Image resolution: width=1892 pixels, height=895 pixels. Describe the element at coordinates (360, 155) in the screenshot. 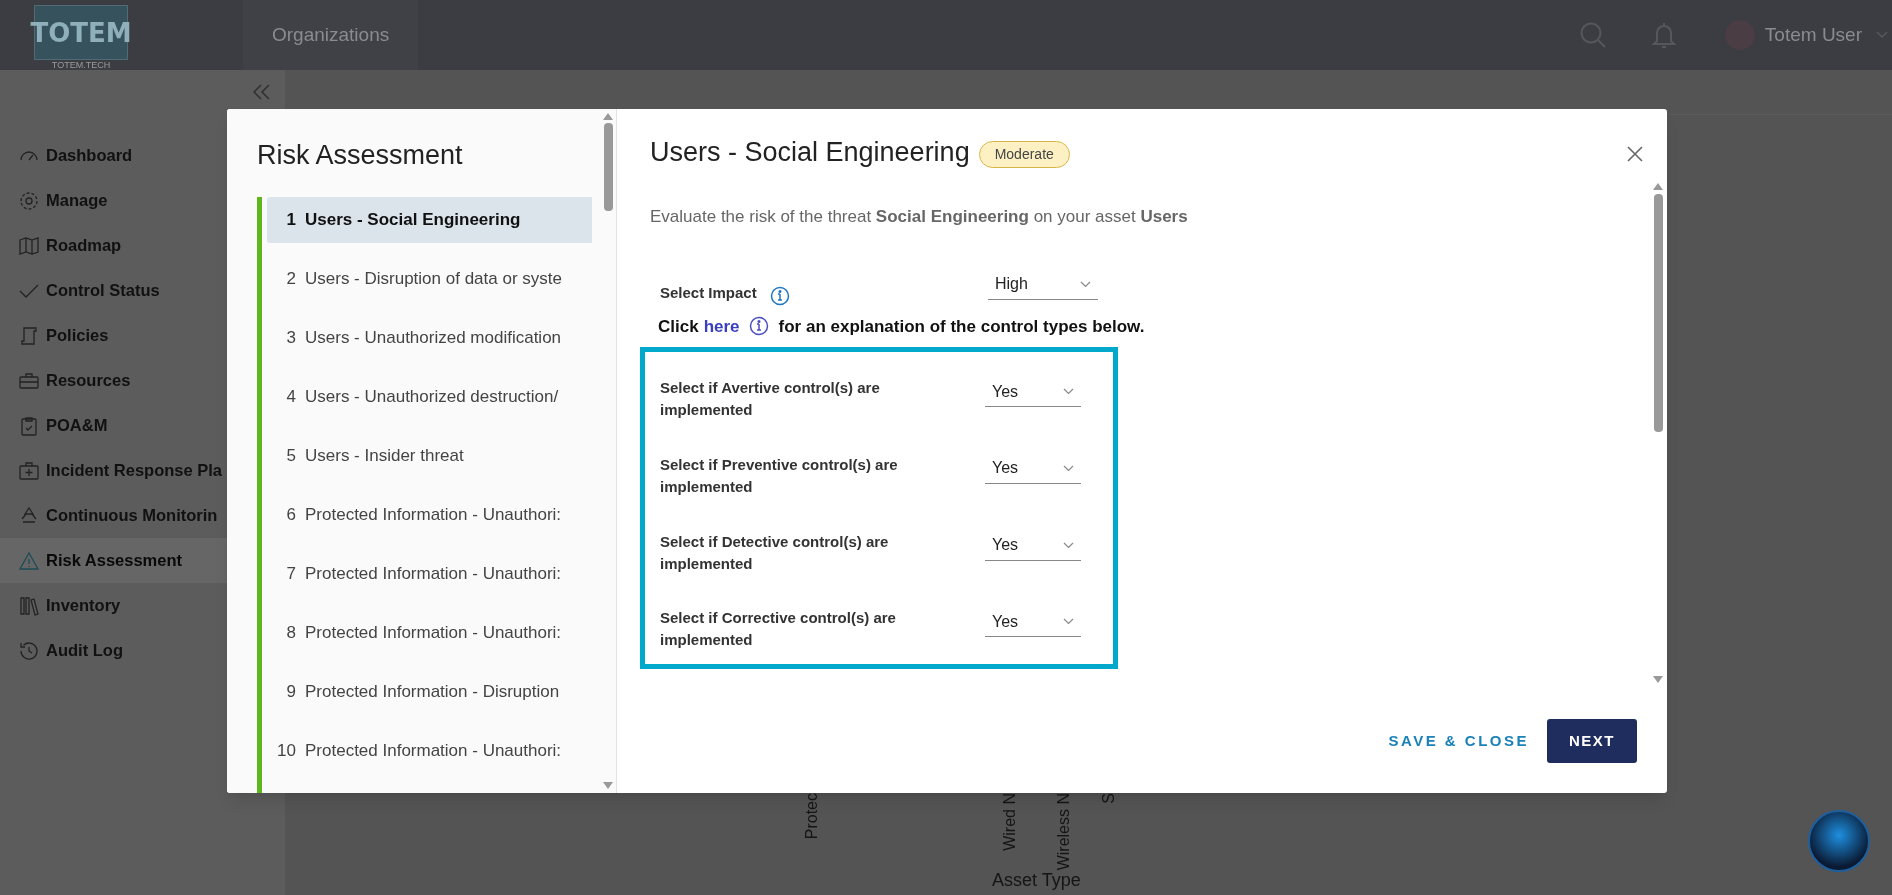

I see `list-title: Risk Assessment` at that location.